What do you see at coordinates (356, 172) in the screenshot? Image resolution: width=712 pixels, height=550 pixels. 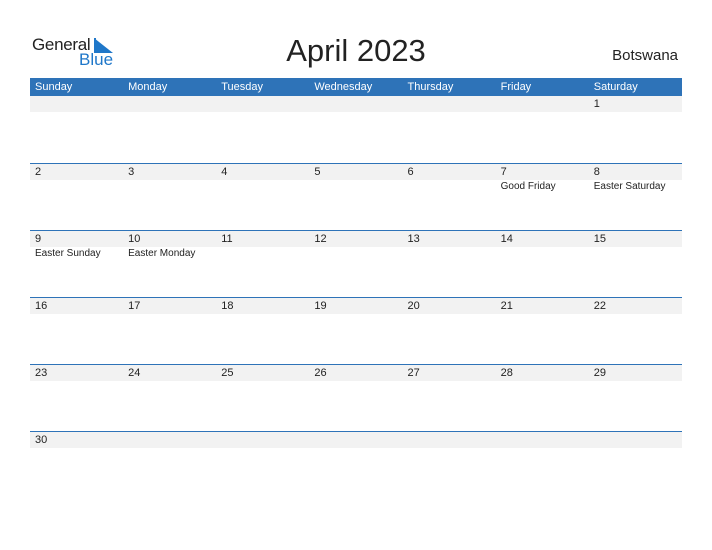 I see `date-strip: 2 3 4 5 6 7 8` at bounding box center [356, 172].